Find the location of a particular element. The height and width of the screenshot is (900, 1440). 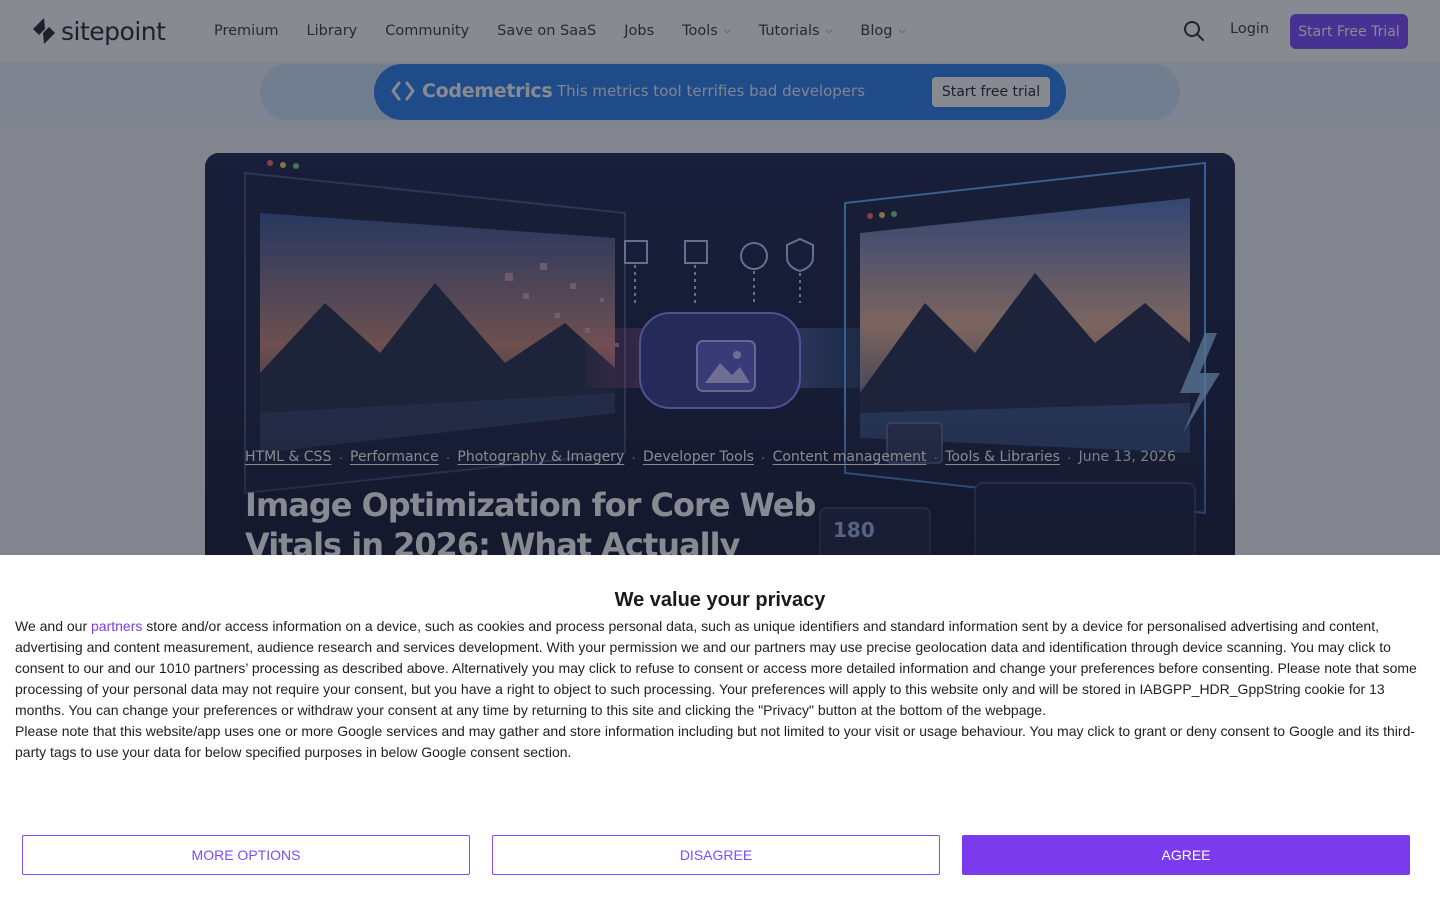

nav-label: Save on SaaS is located at coordinates (547, 31).